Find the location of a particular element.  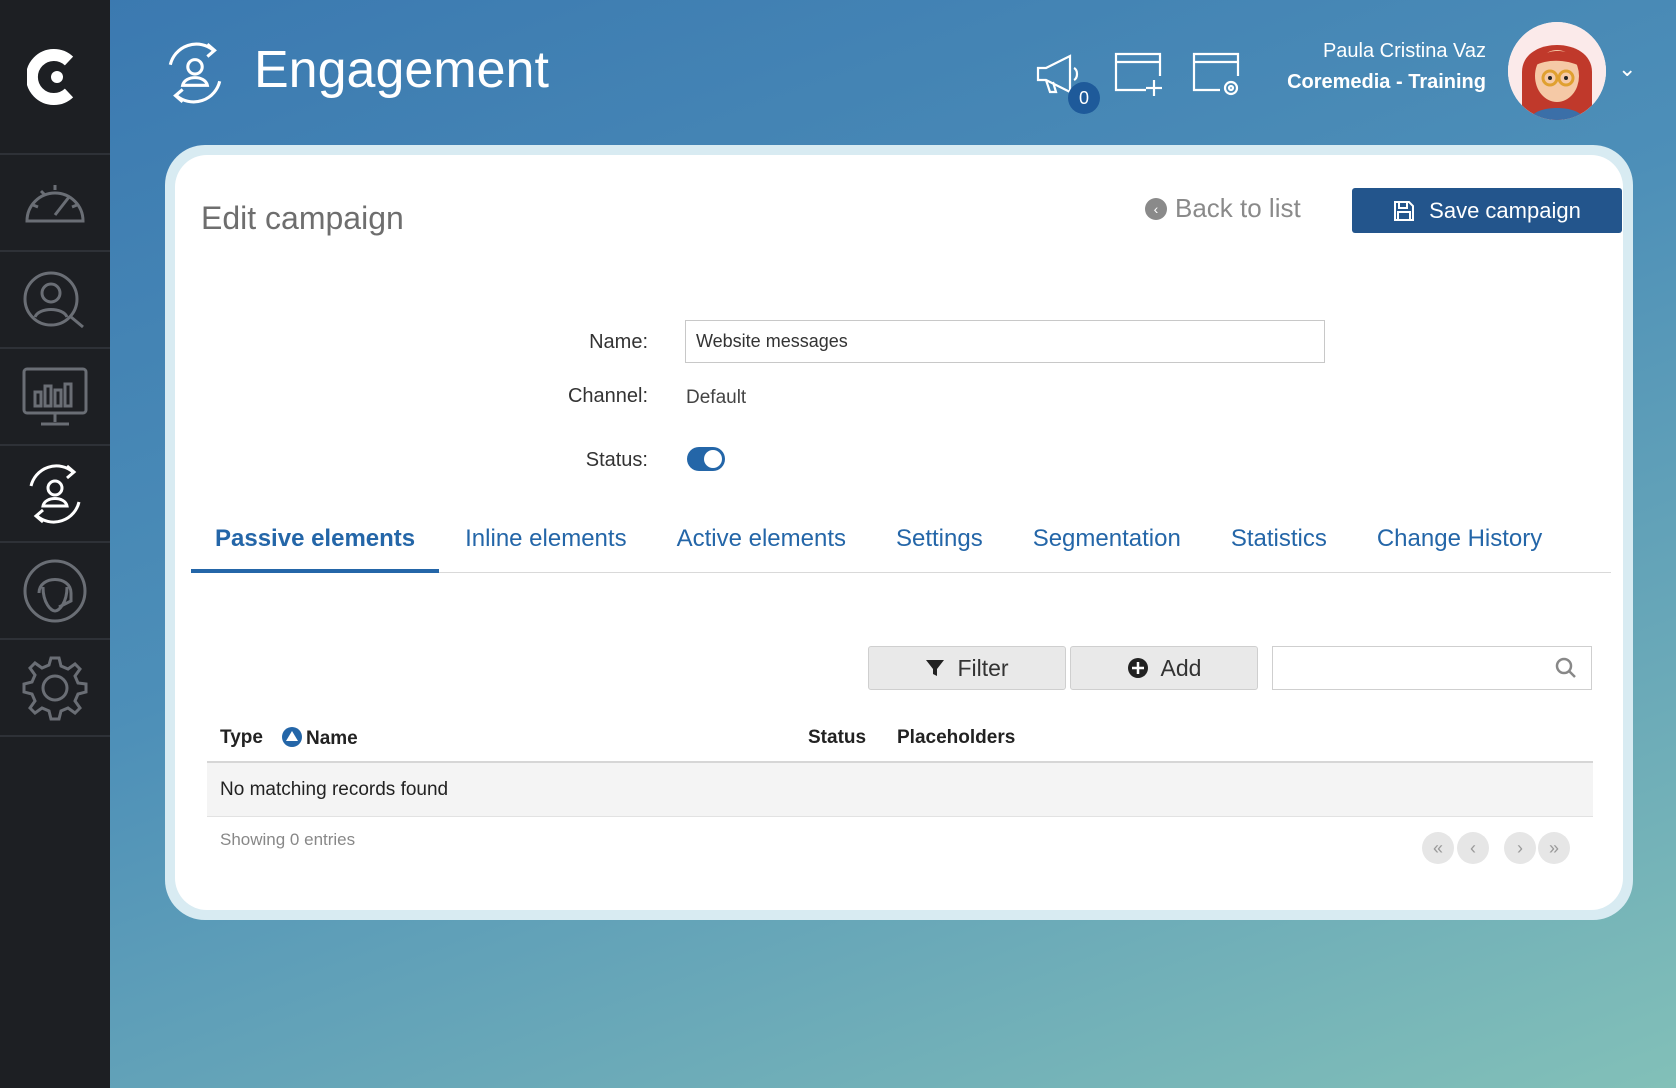

sidebar-item-user-search is located at coordinates (55, 300).